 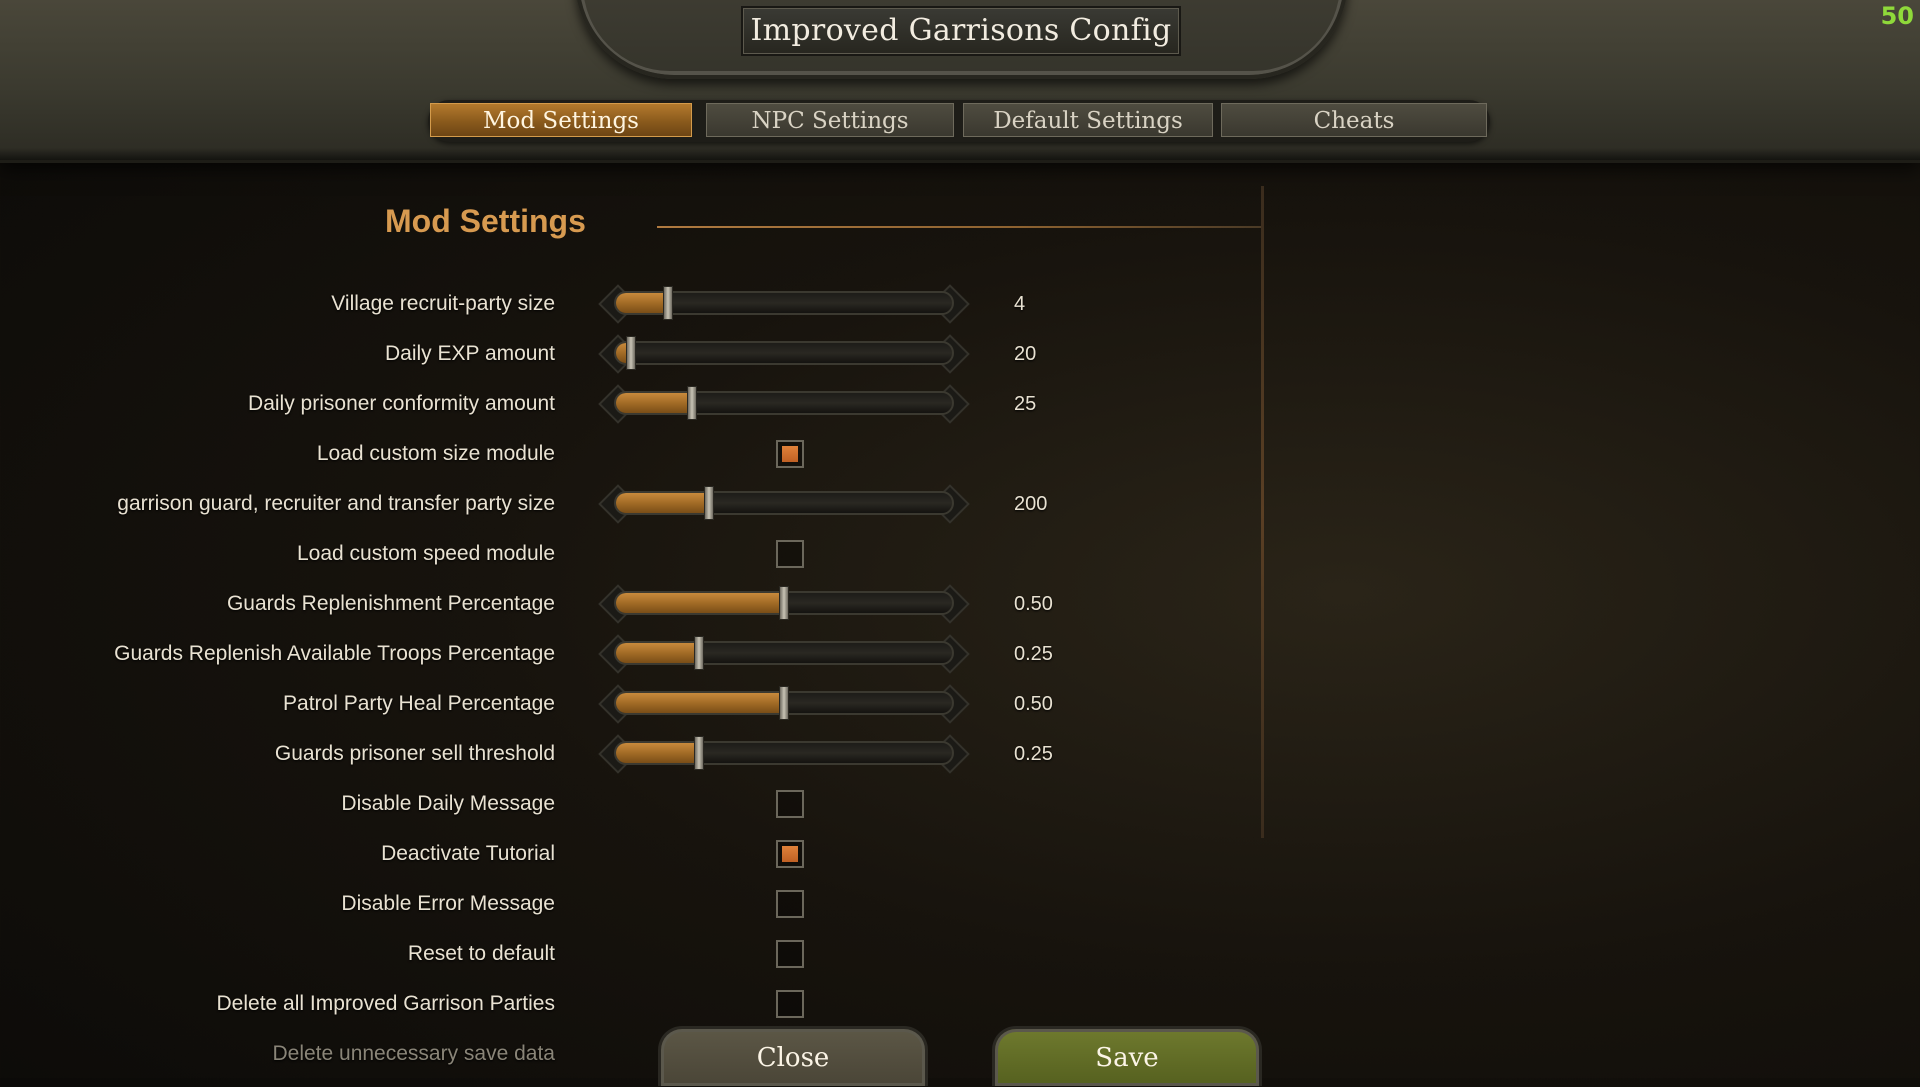 I want to click on setting-row: Guards prisoner sell threshold 0.25, so click(x=960, y=754).